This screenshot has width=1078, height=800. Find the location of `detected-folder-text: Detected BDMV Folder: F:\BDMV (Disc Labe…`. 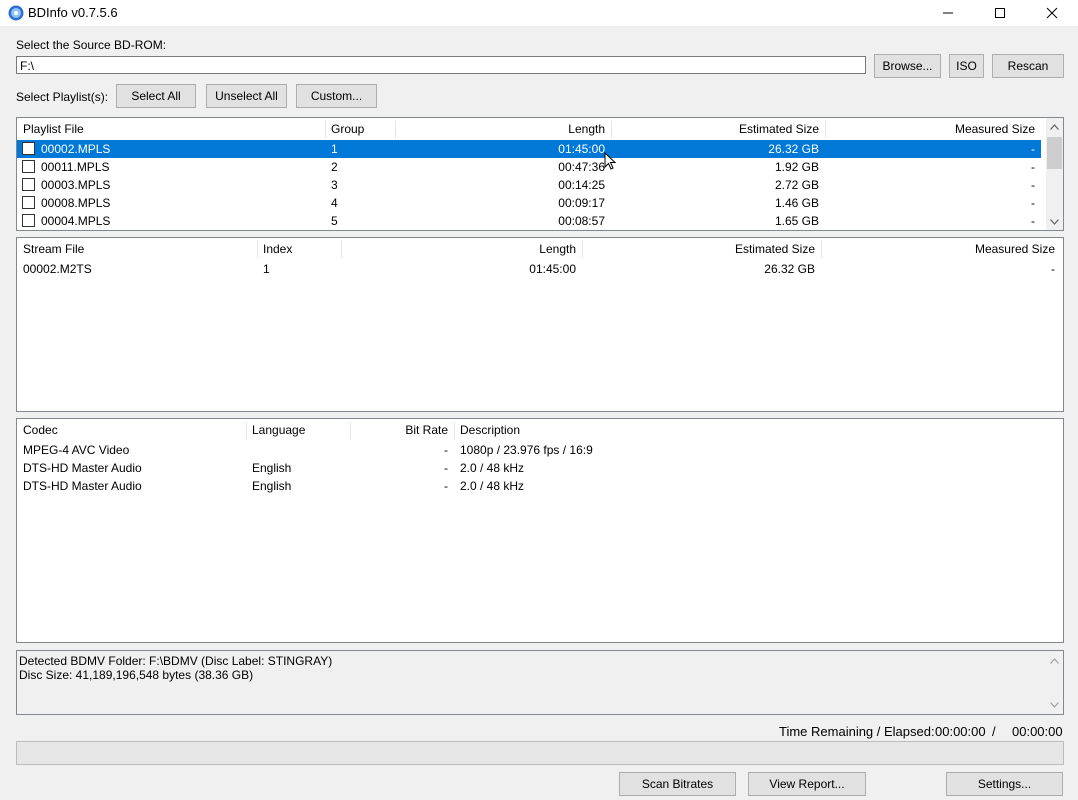

detected-folder-text: Detected BDMV Folder: F:\BDMV (Disc Labe… is located at coordinates (176, 661).